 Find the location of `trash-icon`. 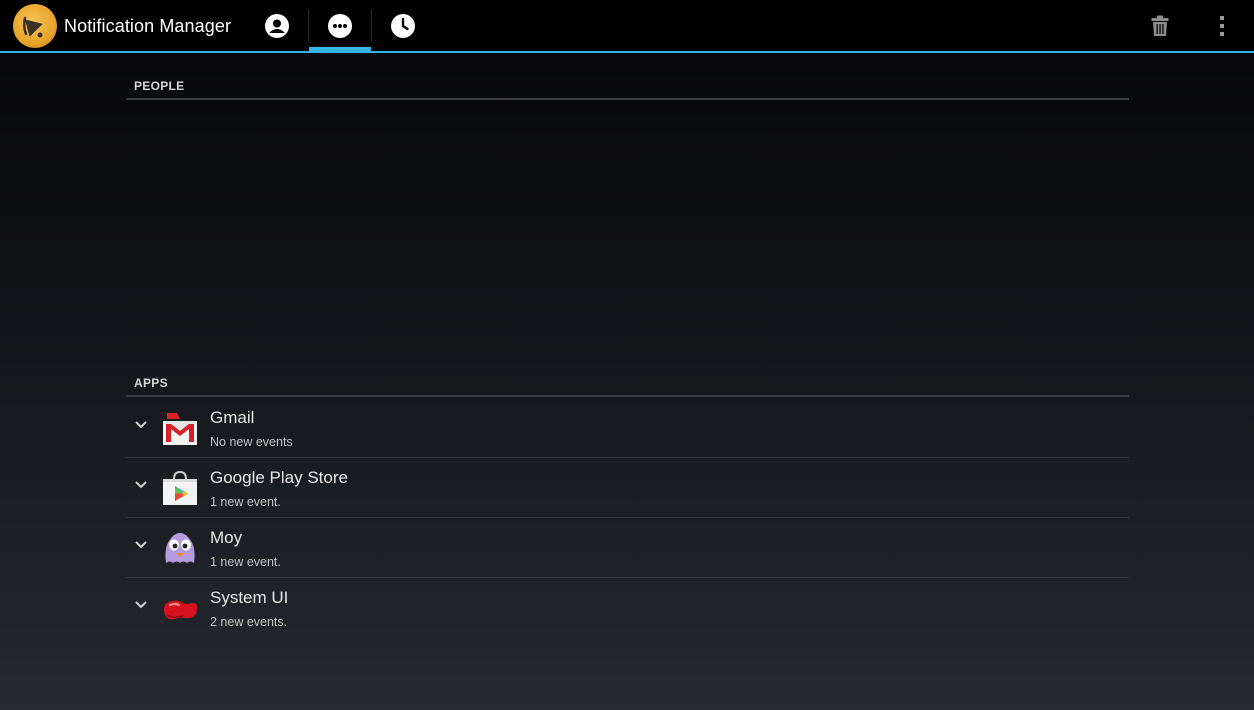

trash-icon is located at coordinates (1160, 25).